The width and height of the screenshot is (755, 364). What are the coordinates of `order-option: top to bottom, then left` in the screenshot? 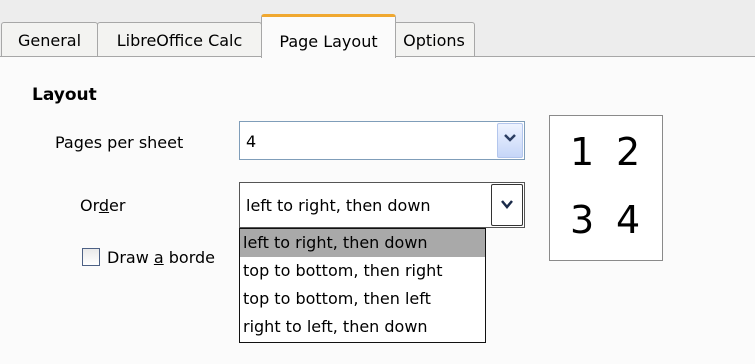 It's located at (362, 299).